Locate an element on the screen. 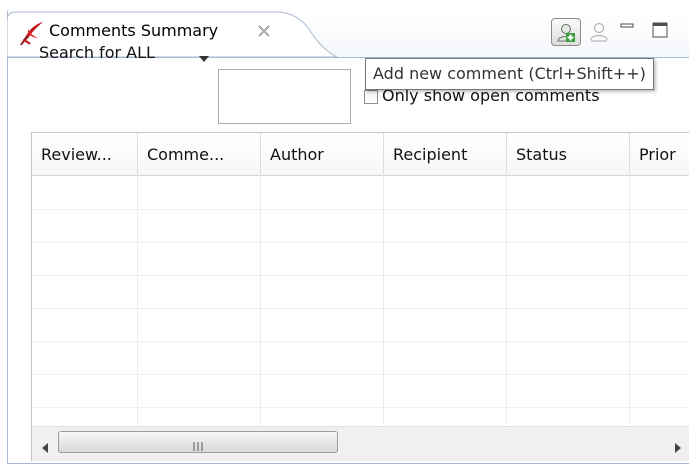 The image size is (689, 464). remove-comment-button is located at coordinates (599, 32).